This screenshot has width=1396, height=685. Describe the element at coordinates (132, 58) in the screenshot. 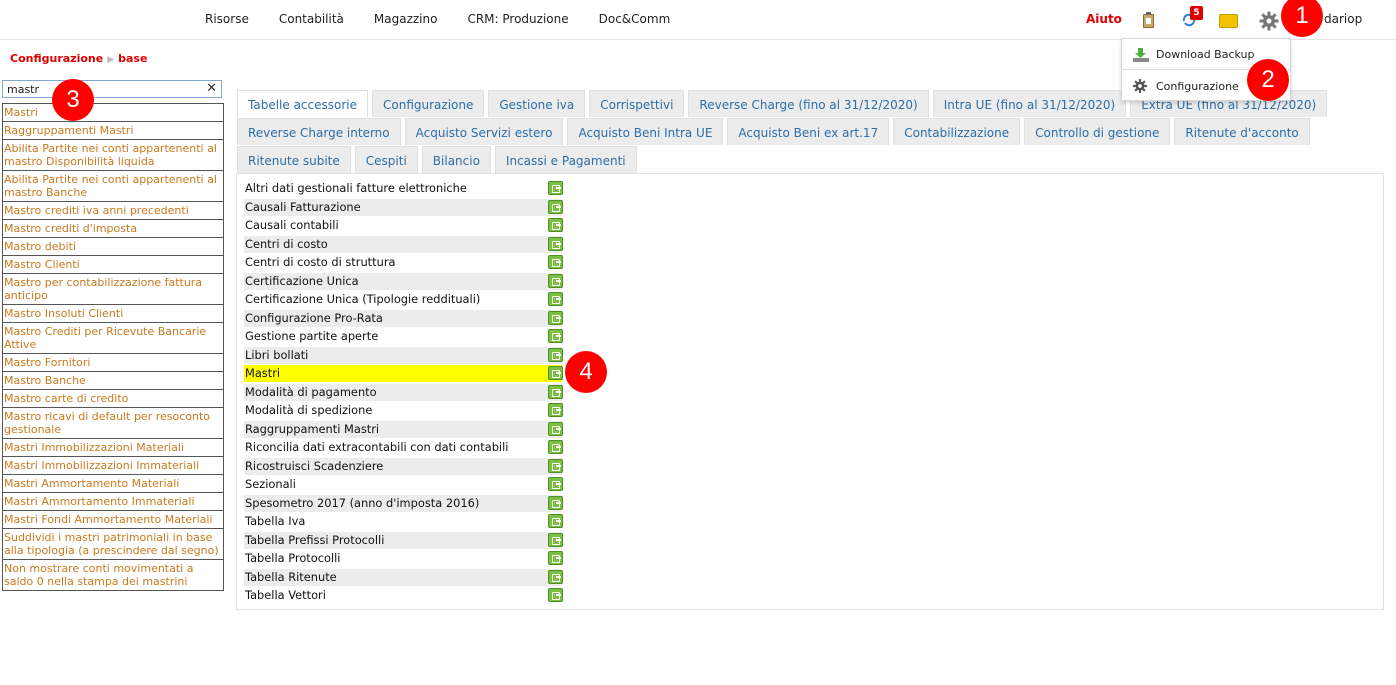

I see `breadcrumb-base: base` at that location.